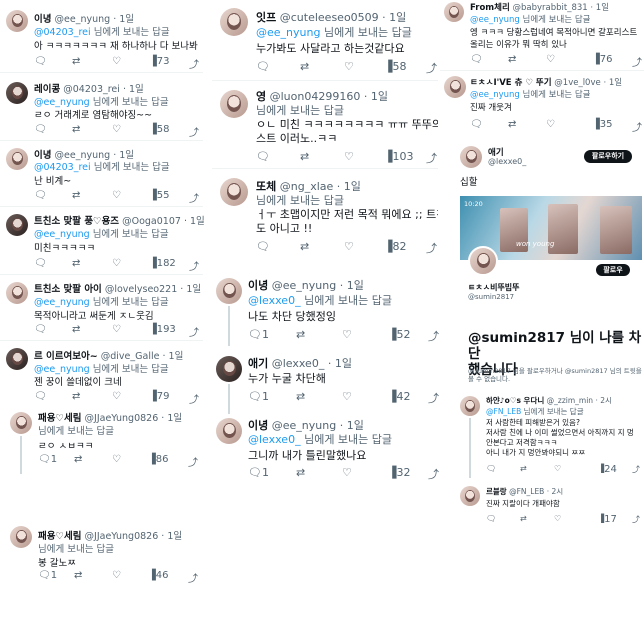  I want to click on views-count: ▐ 32, so click(399, 472).